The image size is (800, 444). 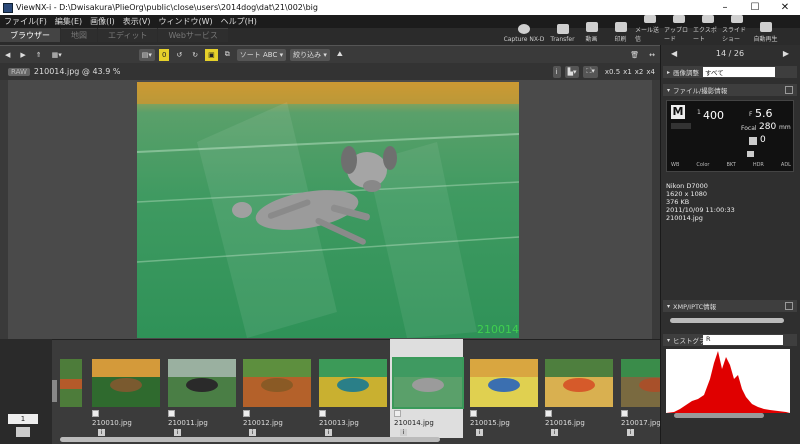 I want to click on file-zoom-label: 210014.jpg @ 43.9 %, so click(x=77, y=71).